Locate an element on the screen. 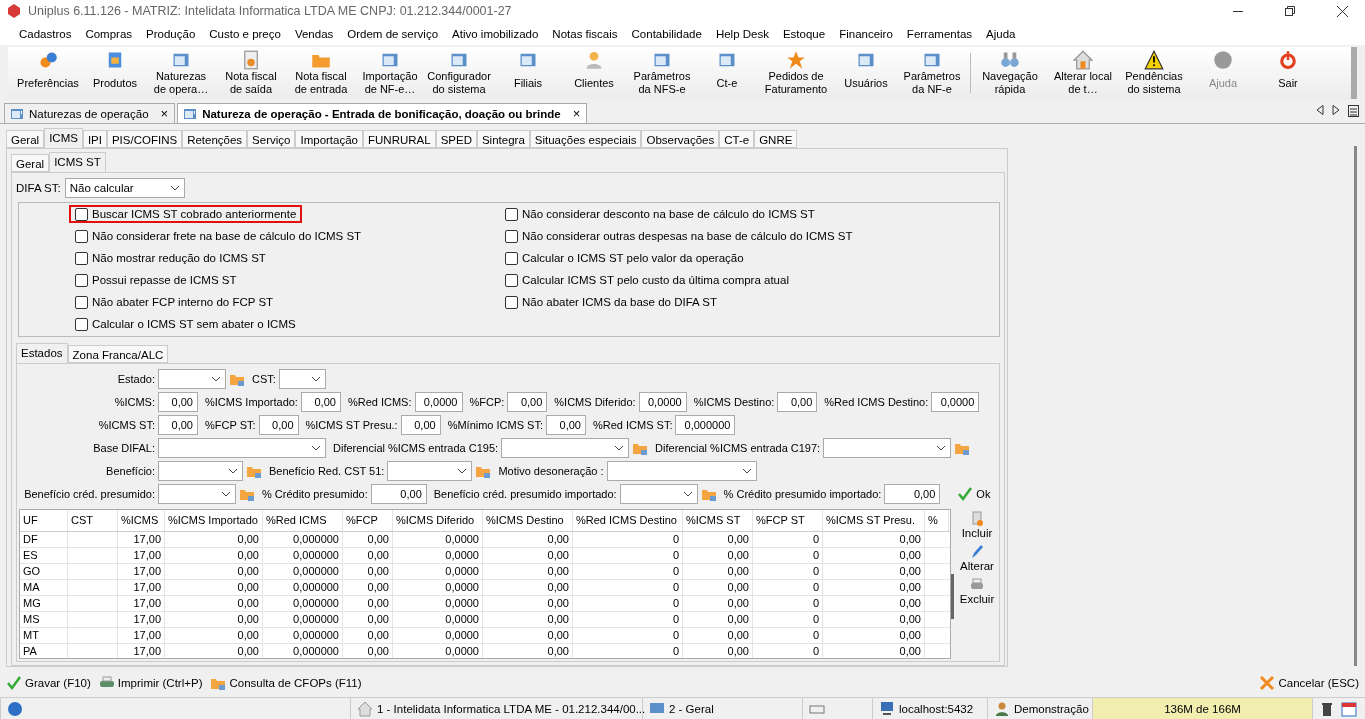 Image resolution: width=1365 pixels, height=719 pixels. checkbox-option: Não abater ICMS da base do DIFA ST is located at coordinates (611, 302).